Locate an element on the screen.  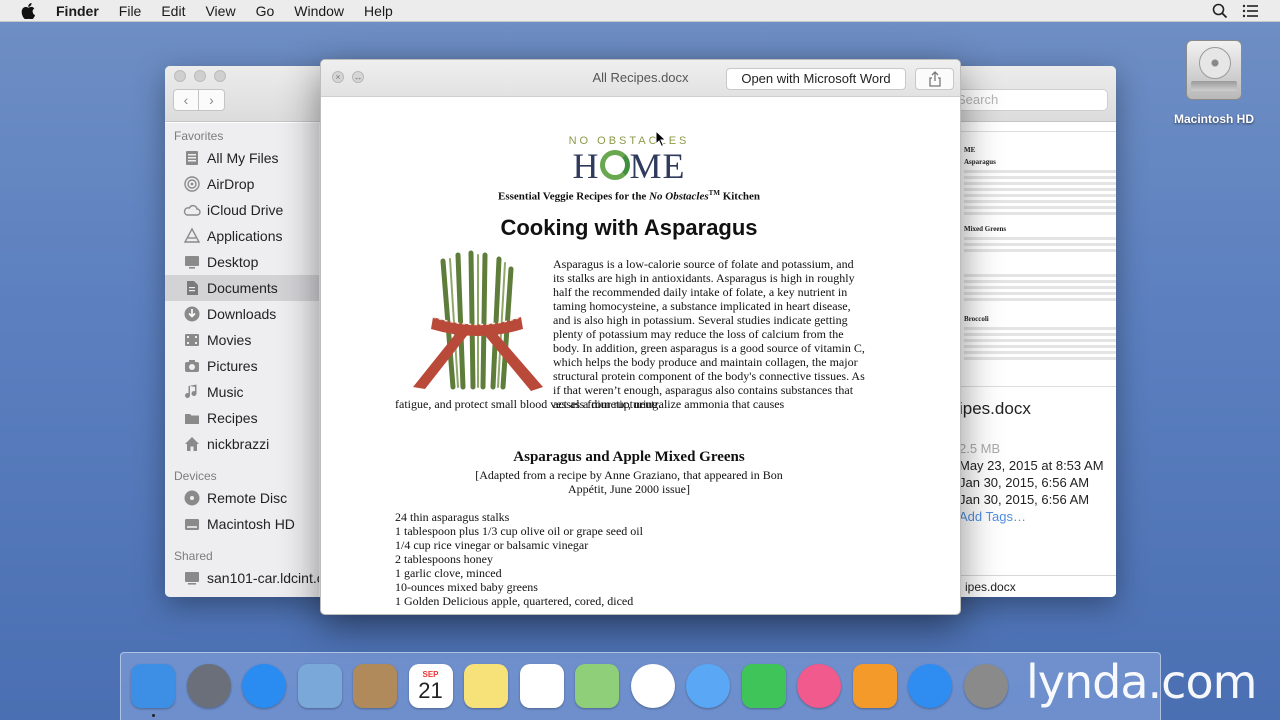
close-button is located at coordinates (180, 76).